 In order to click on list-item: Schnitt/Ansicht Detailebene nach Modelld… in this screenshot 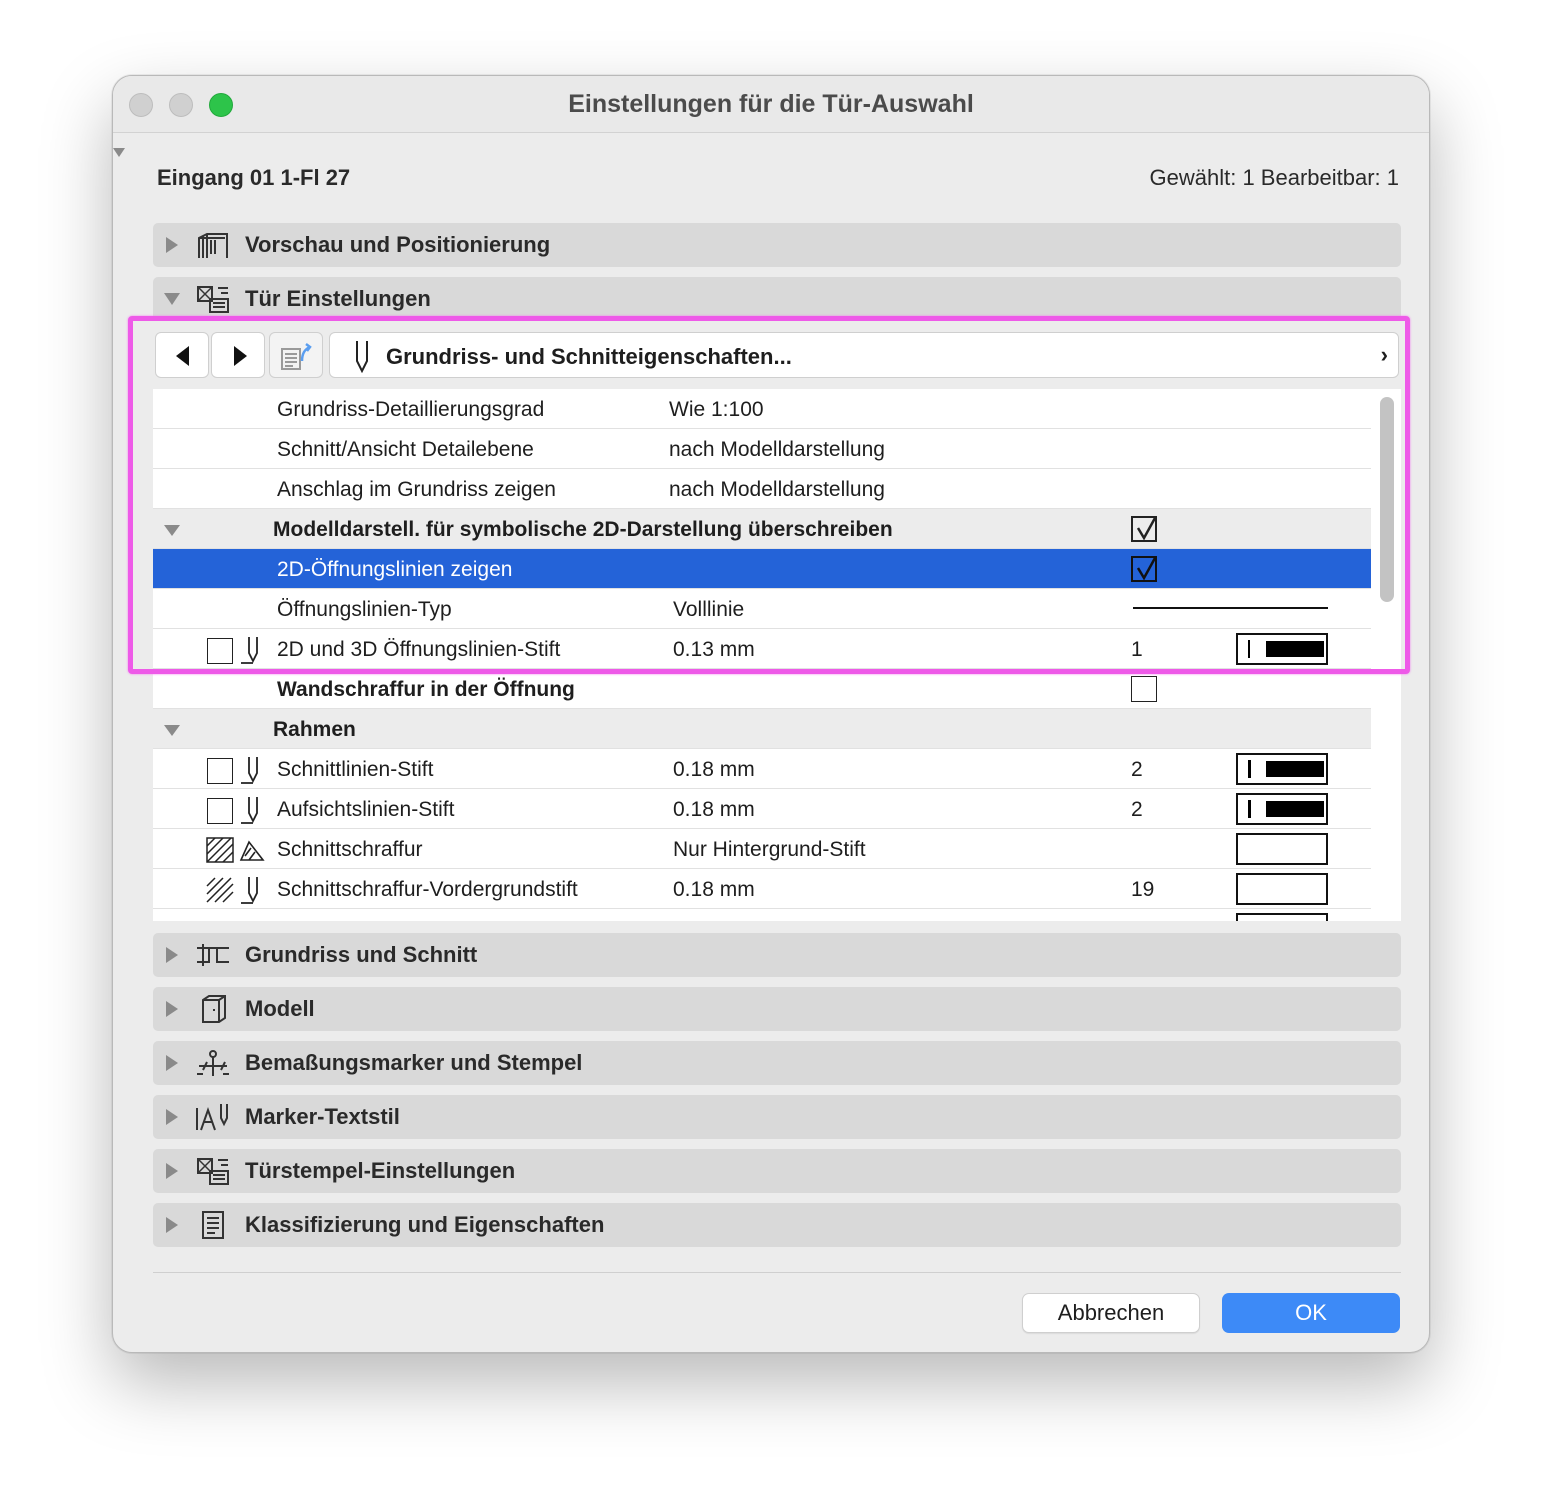, I will do `click(762, 449)`.